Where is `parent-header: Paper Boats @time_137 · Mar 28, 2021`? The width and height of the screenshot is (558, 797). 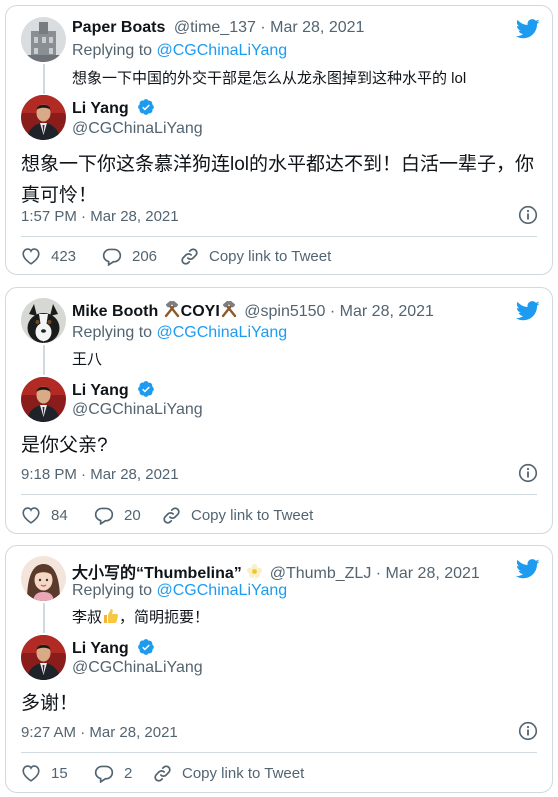
parent-header: Paper Boats @time_137 · Mar 28, 2021 is located at coordinates (218, 28).